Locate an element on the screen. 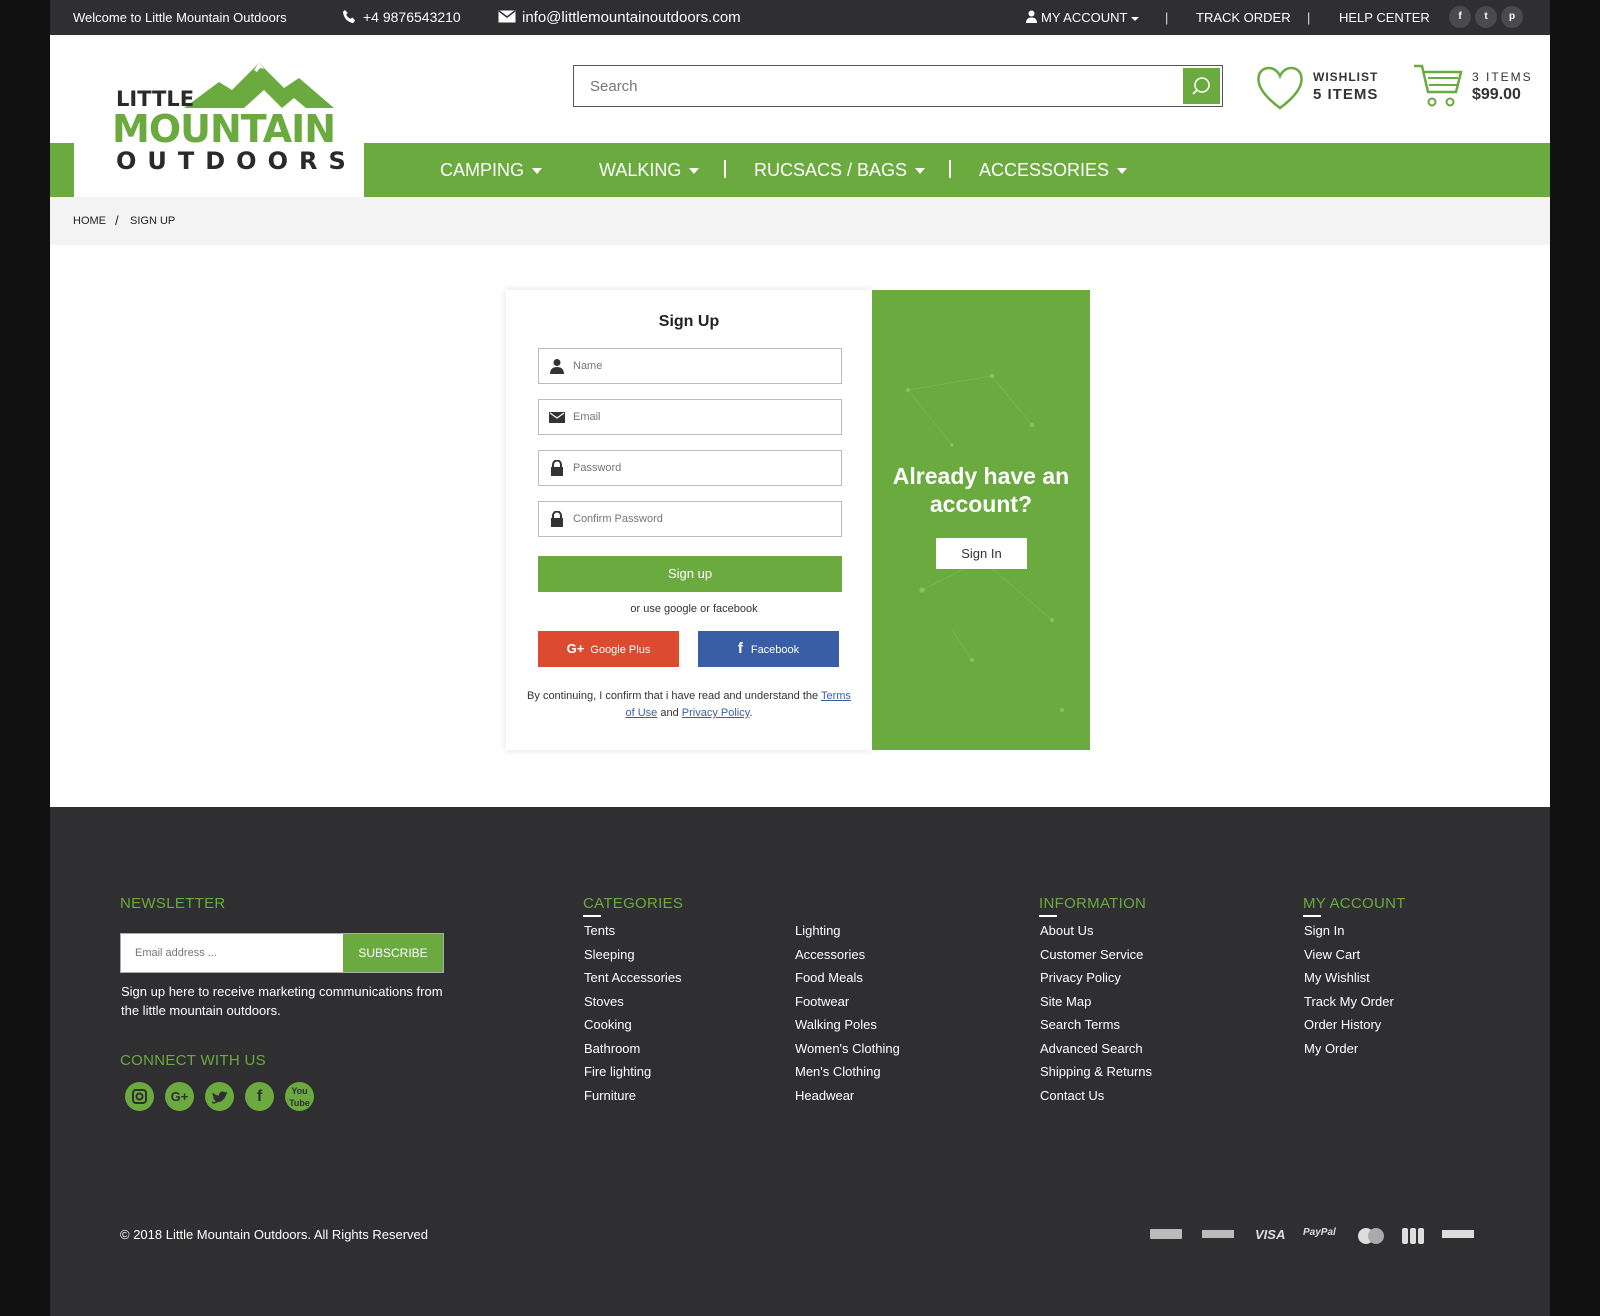  facebook-label: Facebook is located at coordinates (775, 650).